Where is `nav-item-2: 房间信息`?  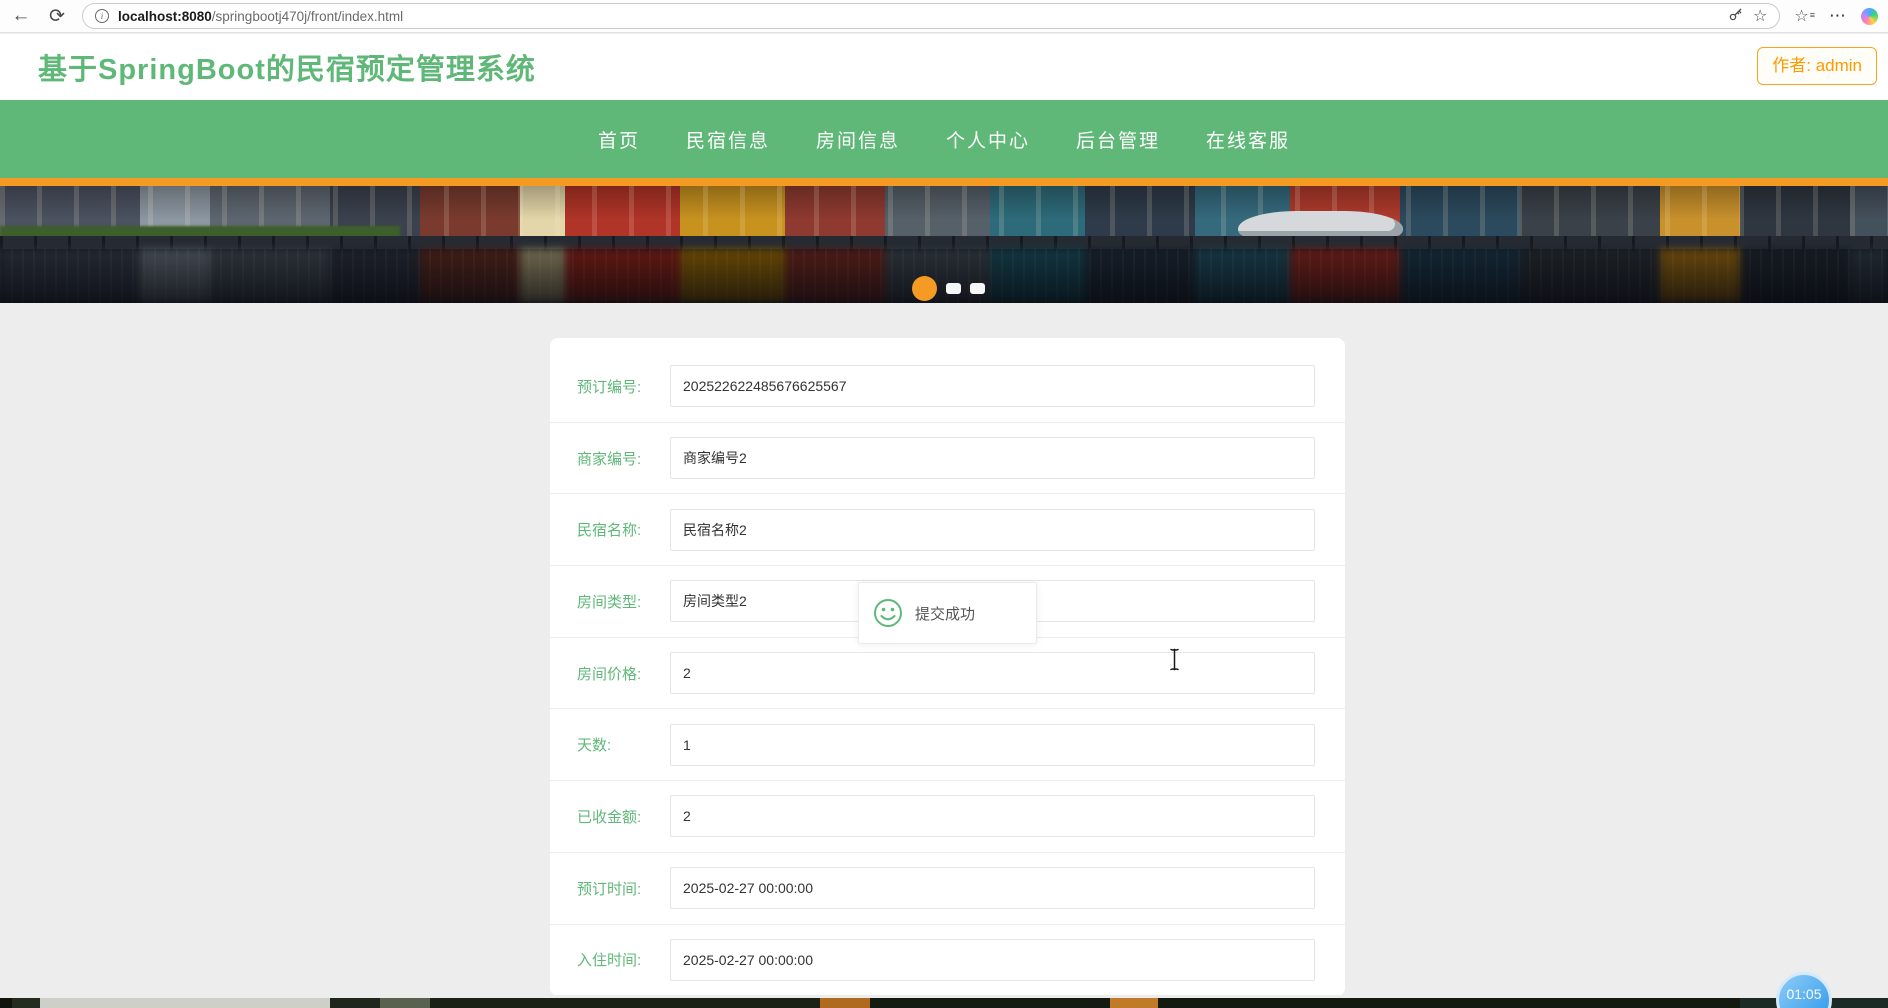
nav-item-2: 房间信息 is located at coordinates (858, 139).